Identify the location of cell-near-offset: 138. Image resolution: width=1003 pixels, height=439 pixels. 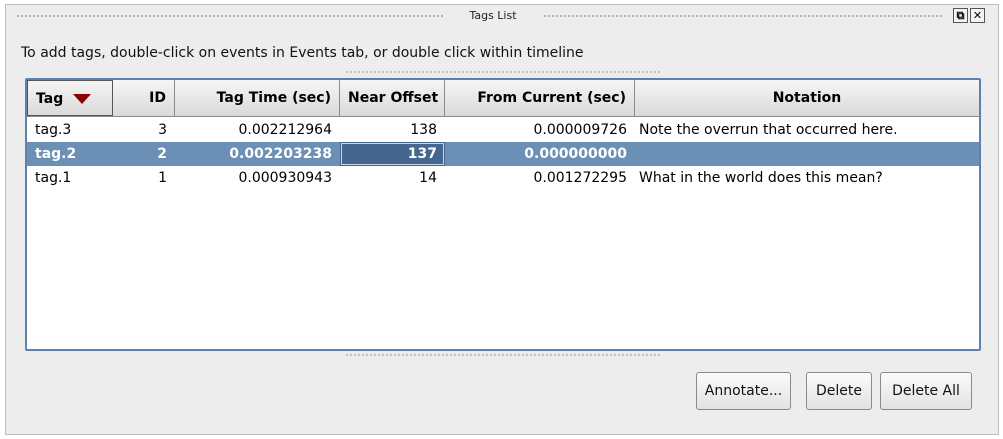
(423, 130).